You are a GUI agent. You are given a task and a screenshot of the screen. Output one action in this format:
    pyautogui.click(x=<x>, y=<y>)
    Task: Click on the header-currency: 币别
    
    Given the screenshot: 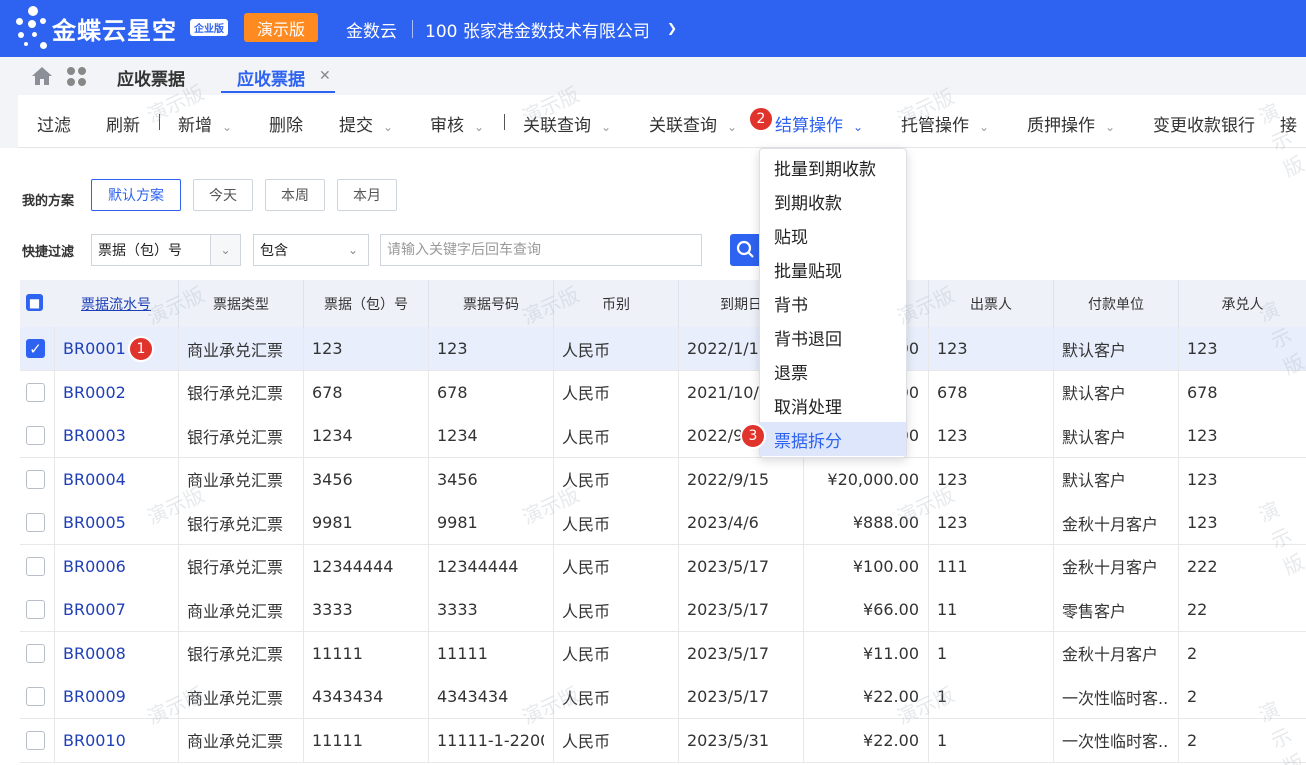 What is the action you would take?
    pyautogui.click(x=615, y=303)
    